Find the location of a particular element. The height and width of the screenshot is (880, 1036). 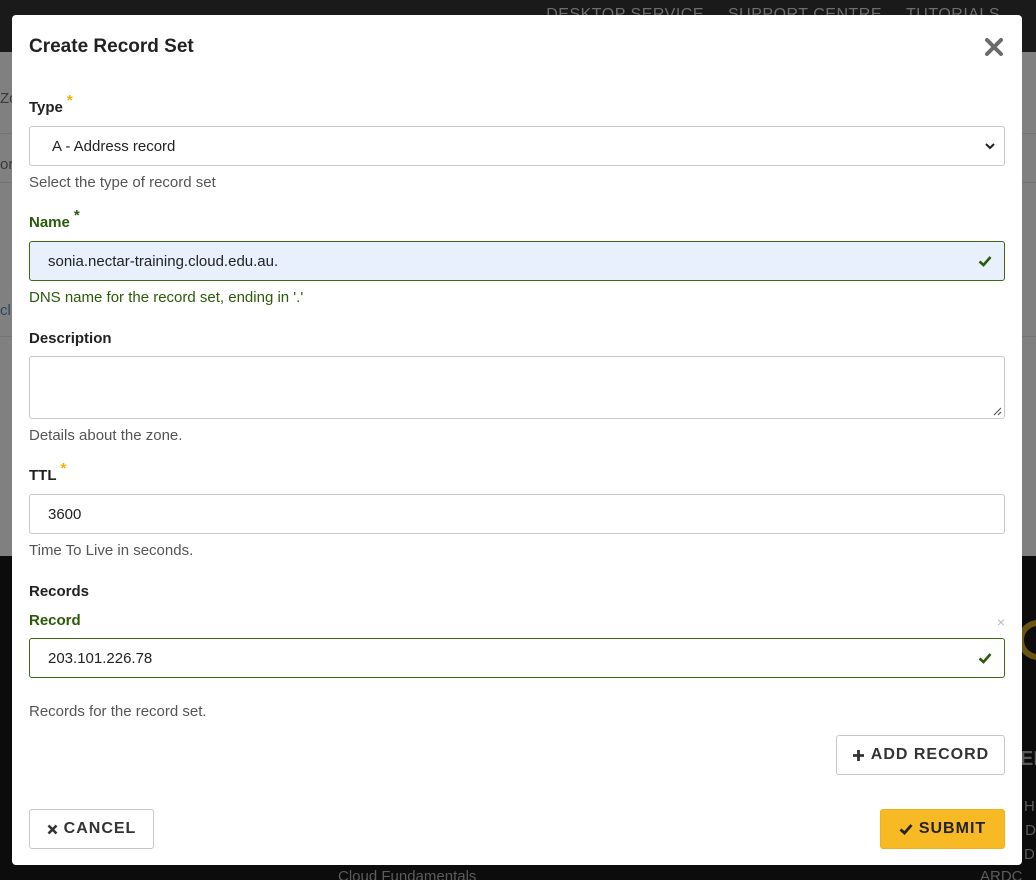

close-button is located at coordinates (994, 47).